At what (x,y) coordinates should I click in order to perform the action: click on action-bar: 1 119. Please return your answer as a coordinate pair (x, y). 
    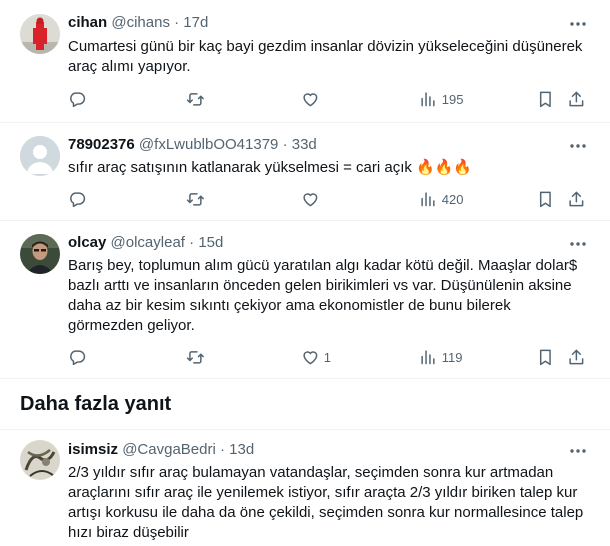
    Looking at the image, I should click on (325, 357).